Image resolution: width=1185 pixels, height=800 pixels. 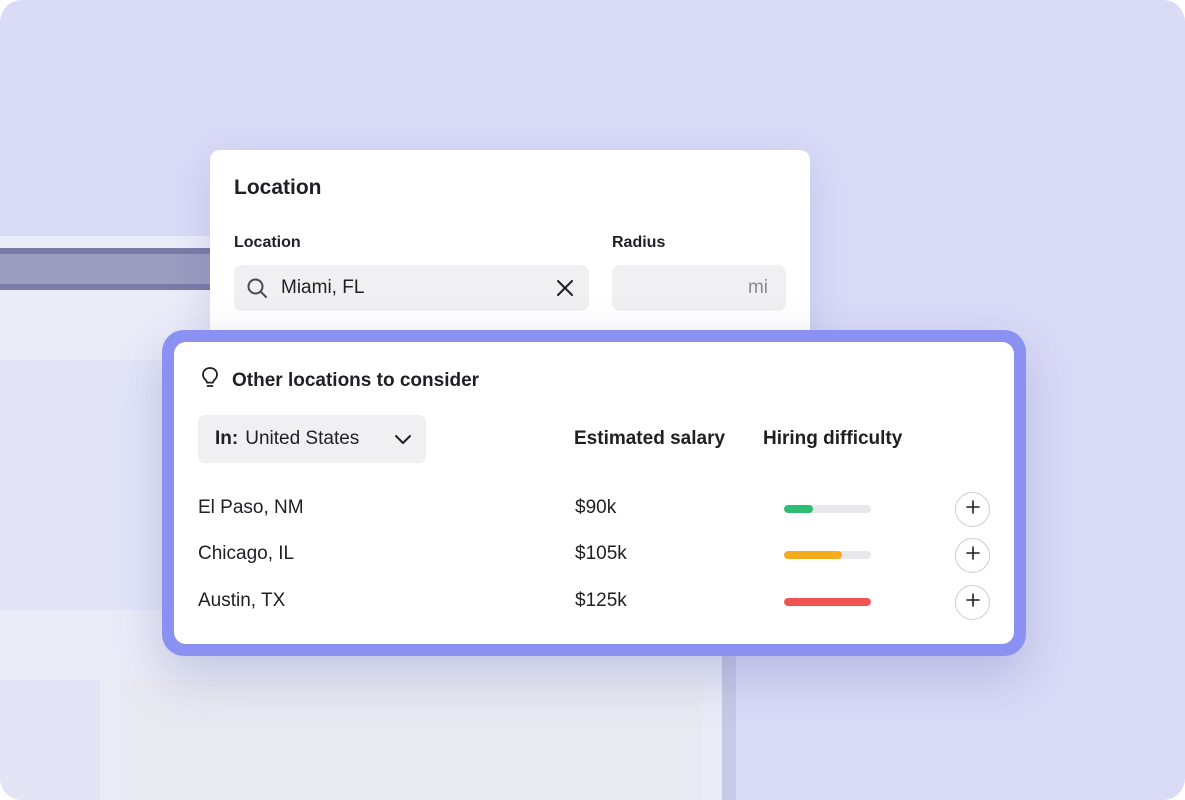 I want to click on estimated-salary: $125k, so click(x=601, y=600).